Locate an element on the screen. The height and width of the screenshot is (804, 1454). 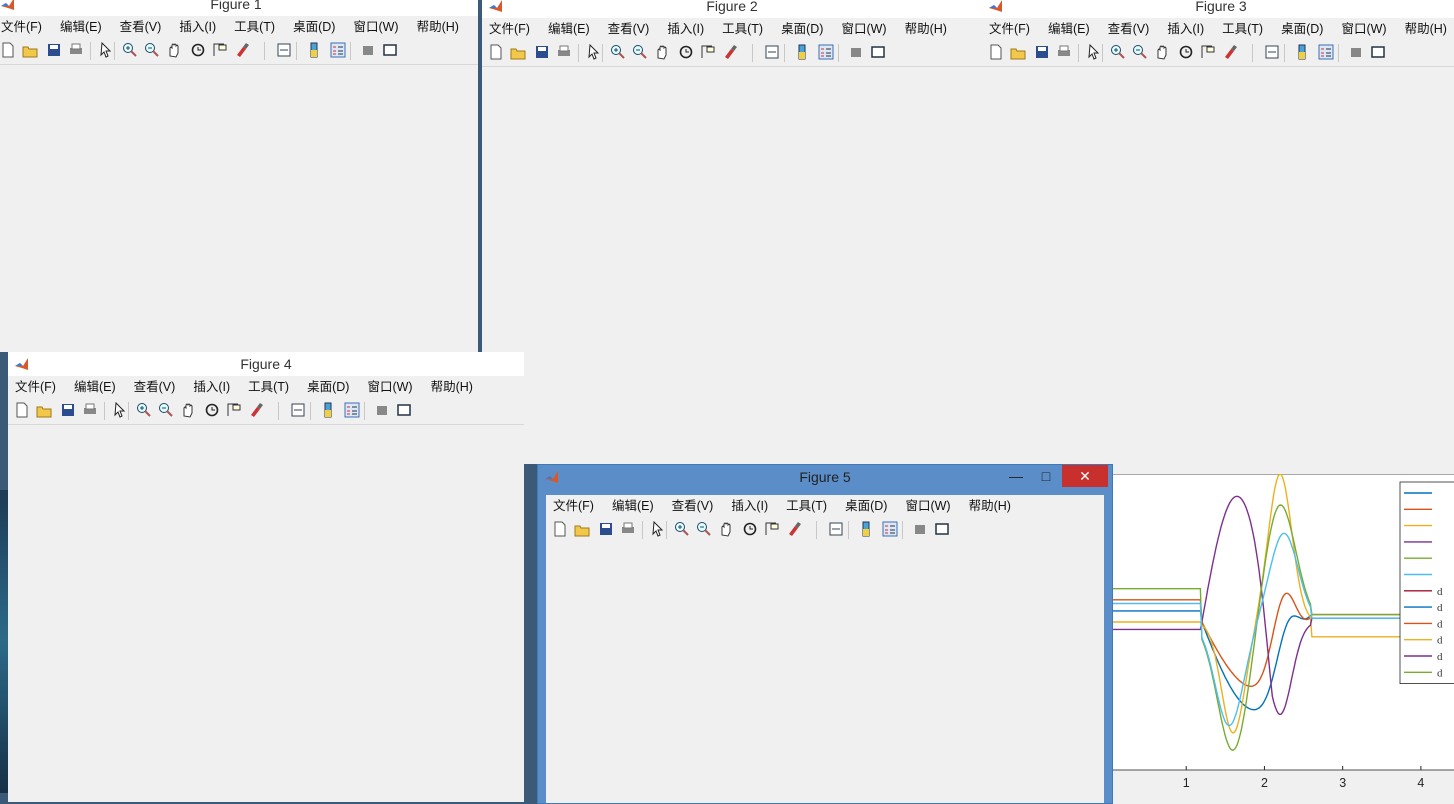
menu-item-0: 文件(F) is located at coordinates (21, 27).